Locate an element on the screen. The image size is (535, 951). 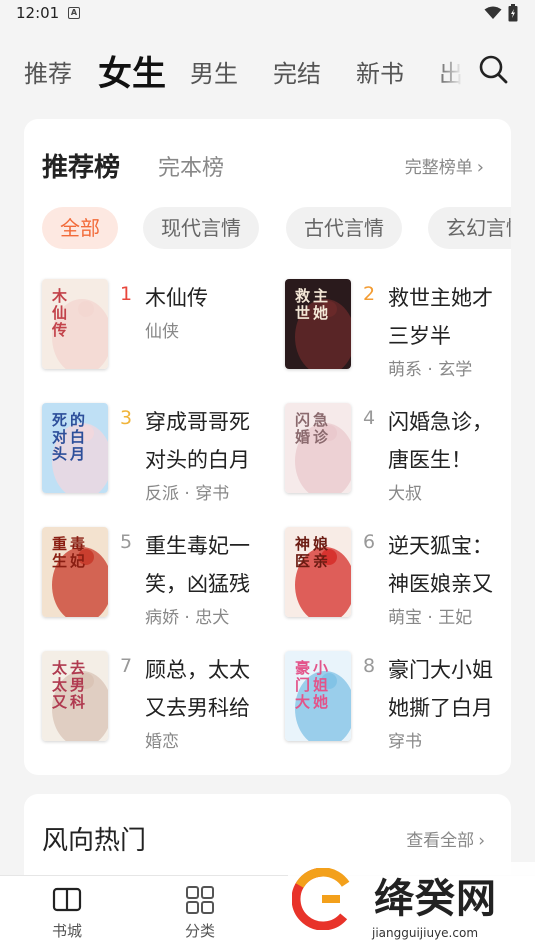
status-bar: 12:01 A is located at coordinates (267, 14).